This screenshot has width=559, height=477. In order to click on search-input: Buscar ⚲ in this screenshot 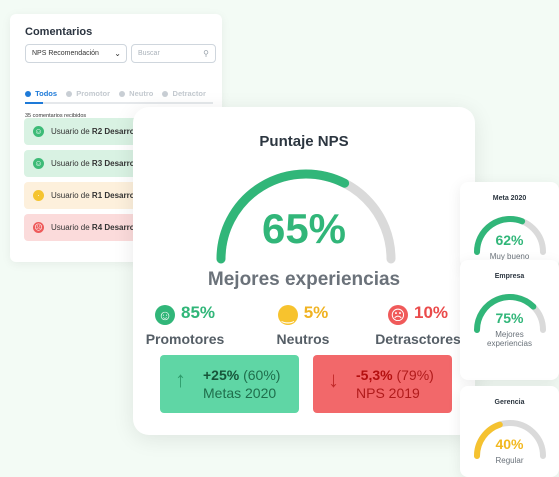, I will do `click(173, 53)`.